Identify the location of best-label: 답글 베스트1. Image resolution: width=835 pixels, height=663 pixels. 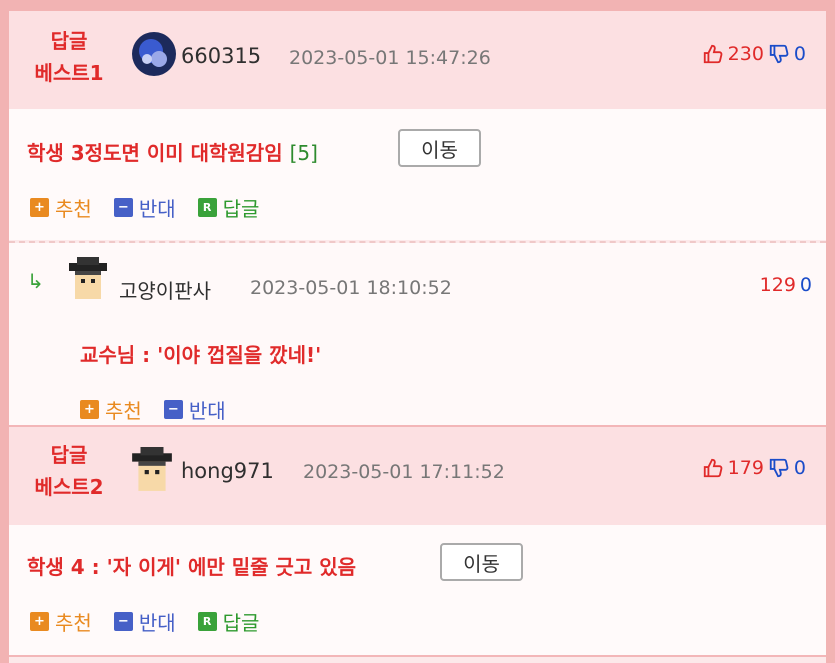
(69, 57).